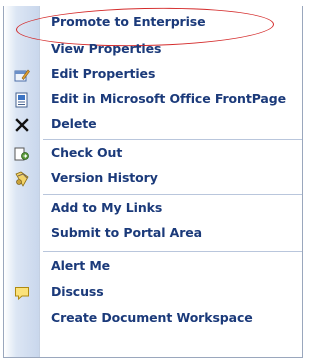 This screenshot has height=364, width=320. I want to click on menu-item-label: Edit in Microsoft Office FrontPage, so click(168, 98).